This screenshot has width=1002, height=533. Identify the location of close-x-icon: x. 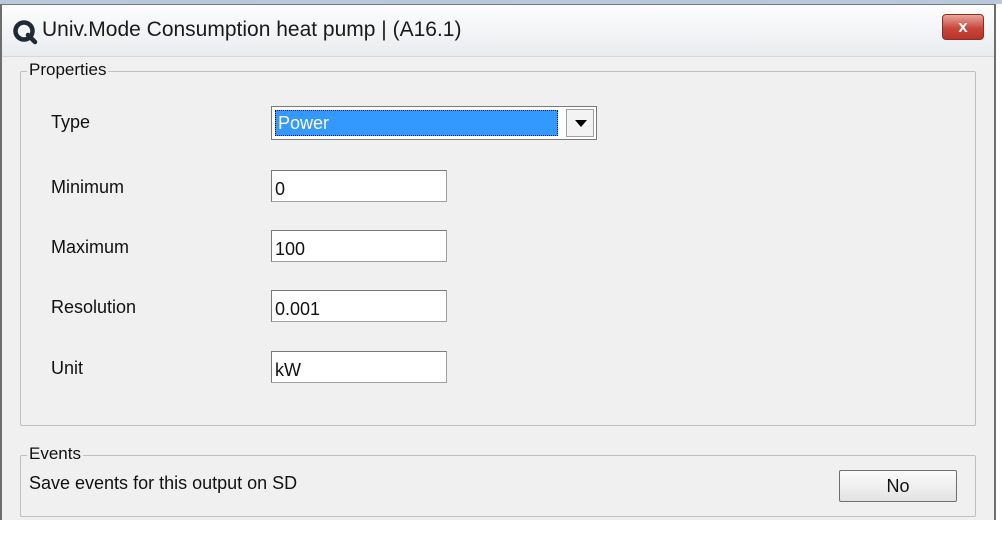
(963, 26).